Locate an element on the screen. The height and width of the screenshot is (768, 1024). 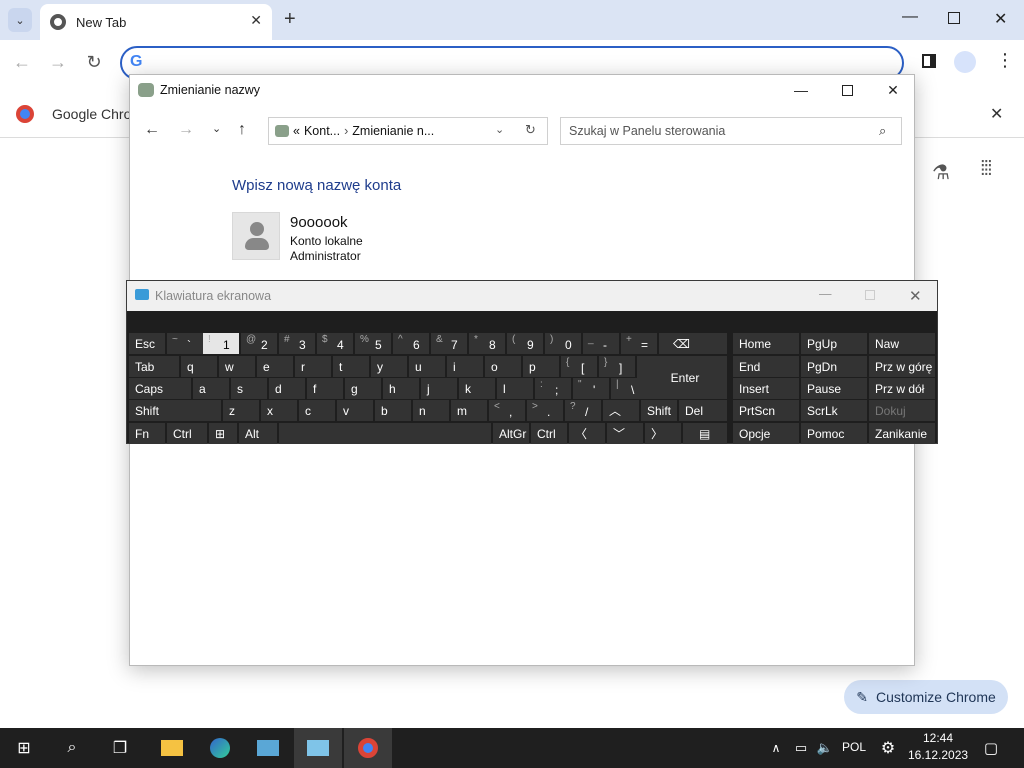
key-scrlk: ScrLk is located at coordinates (834, 410).